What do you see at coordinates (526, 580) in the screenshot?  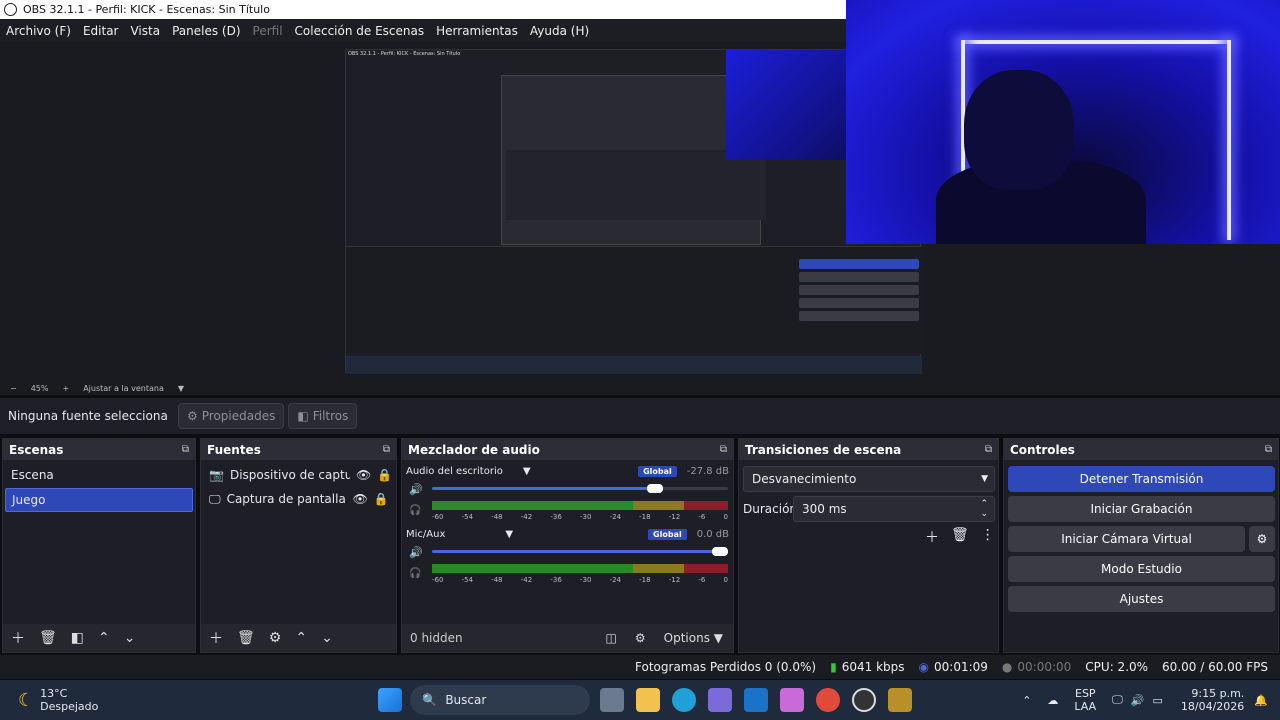 I see `meter-tick-label: -42` at bounding box center [526, 580].